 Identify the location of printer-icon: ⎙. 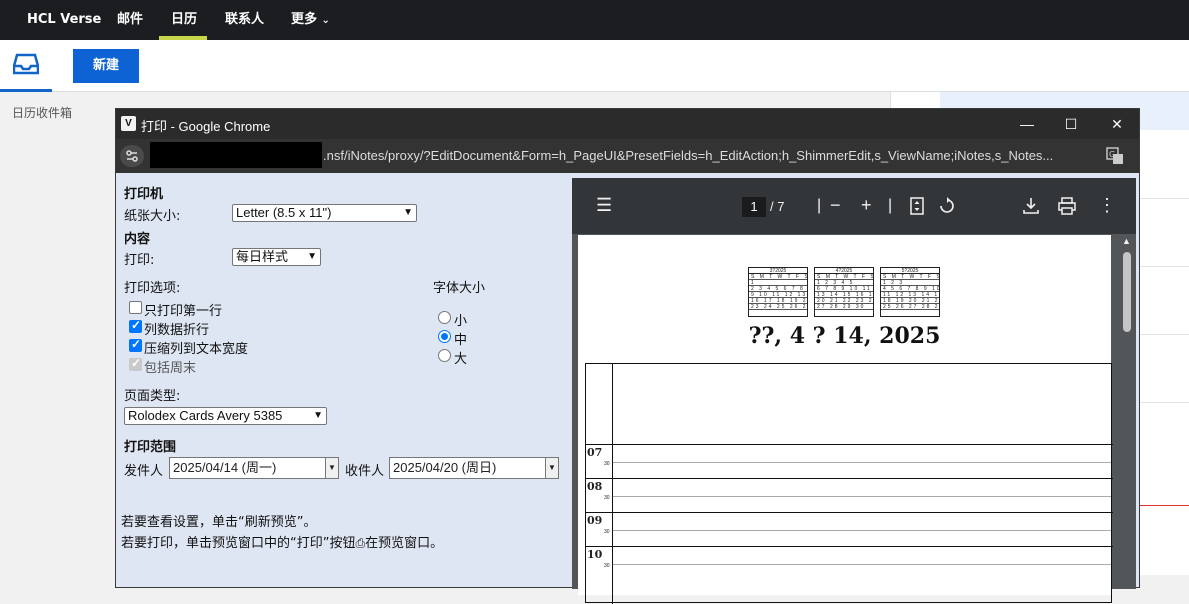
(360, 543).